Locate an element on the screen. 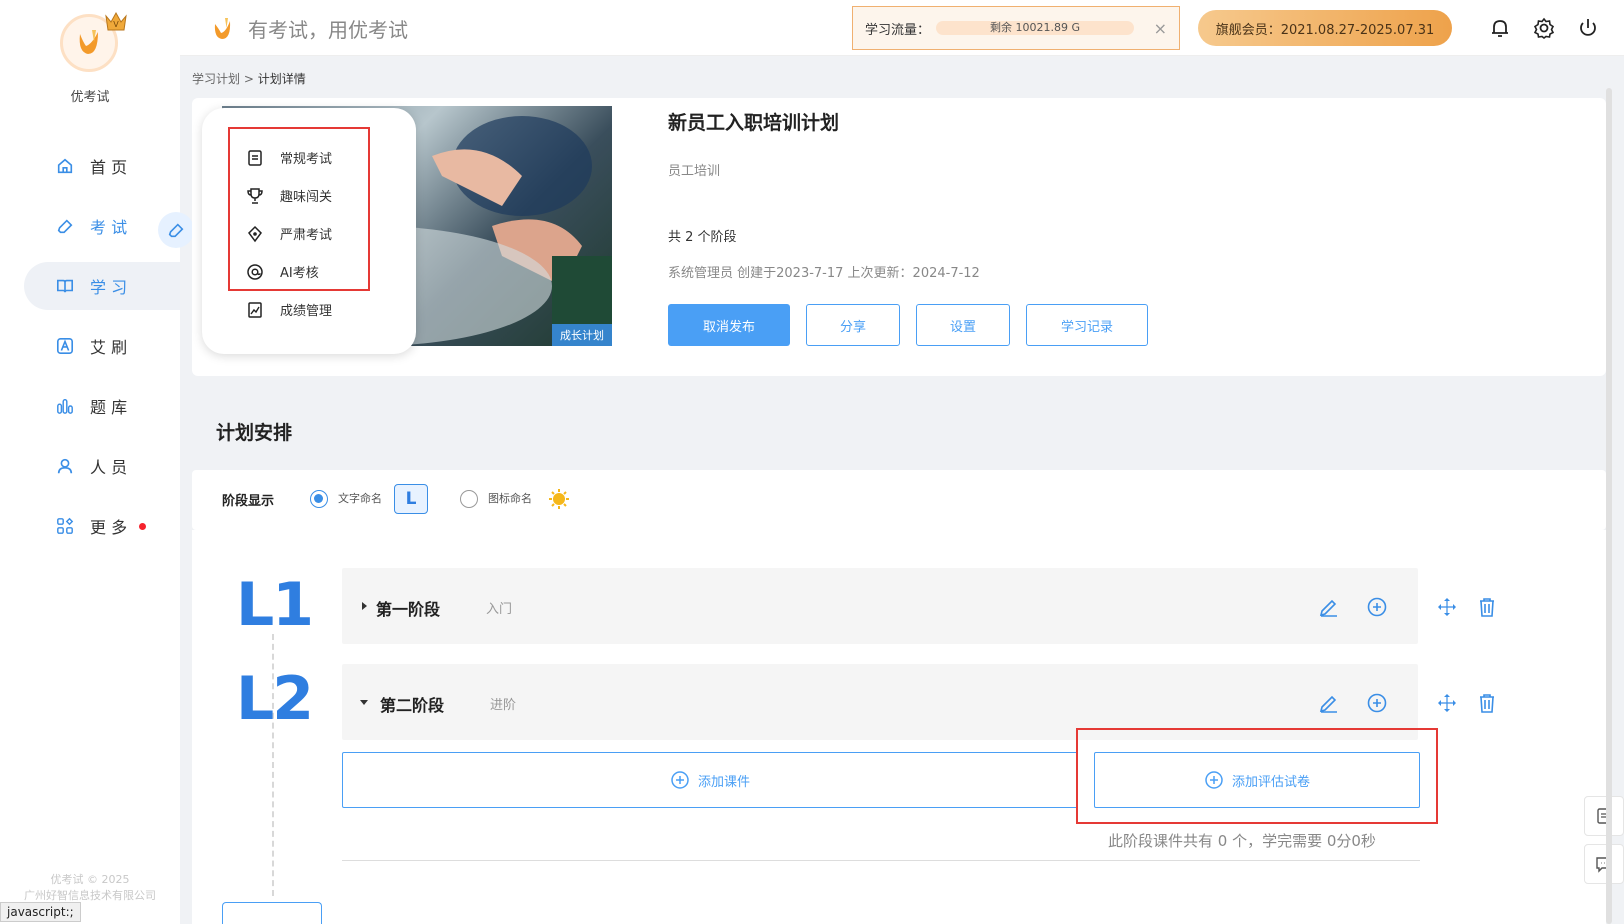  unpublish-button: 取消发布 is located at coordinates (729, 325).